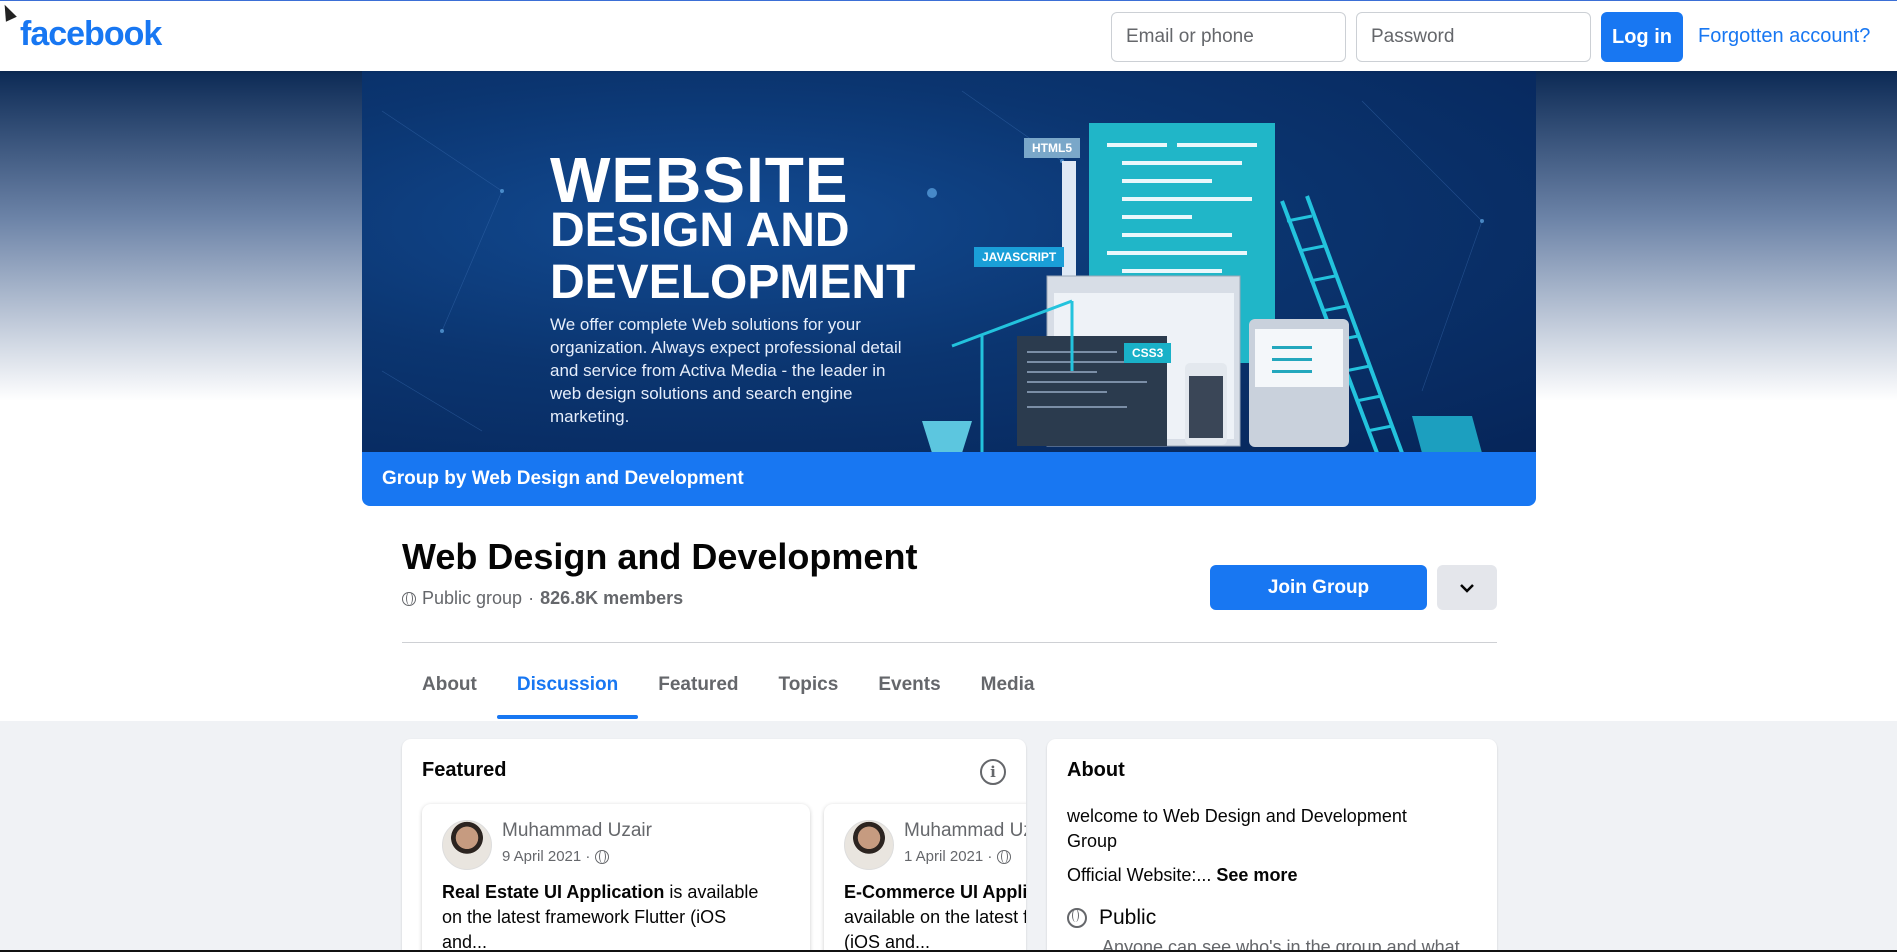 This screenshot has width=1897, height=952. Describe the element at coordinates (1228, 37) in the screenshot. I see `email-field: Email or phone` at that location.